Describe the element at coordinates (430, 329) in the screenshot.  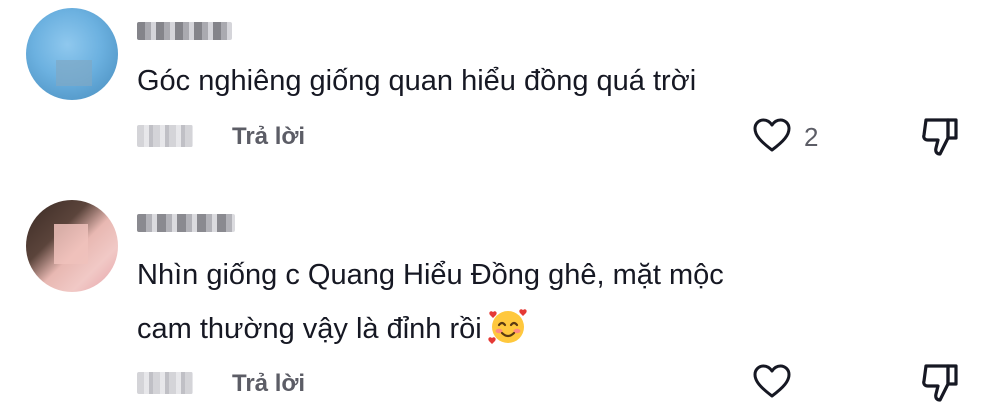
I see `comment-text-line-2: cam thường vậy là đỉnh rồi` at that location.